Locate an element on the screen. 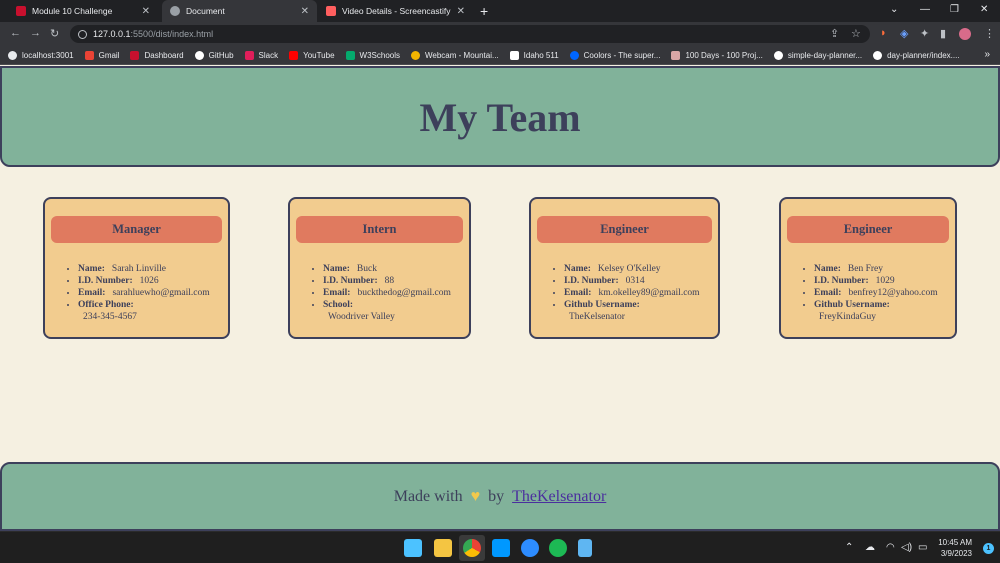 The image size is (1000, 563). bookmark-star-icon: ☆ is located at coordinates (856, 33).